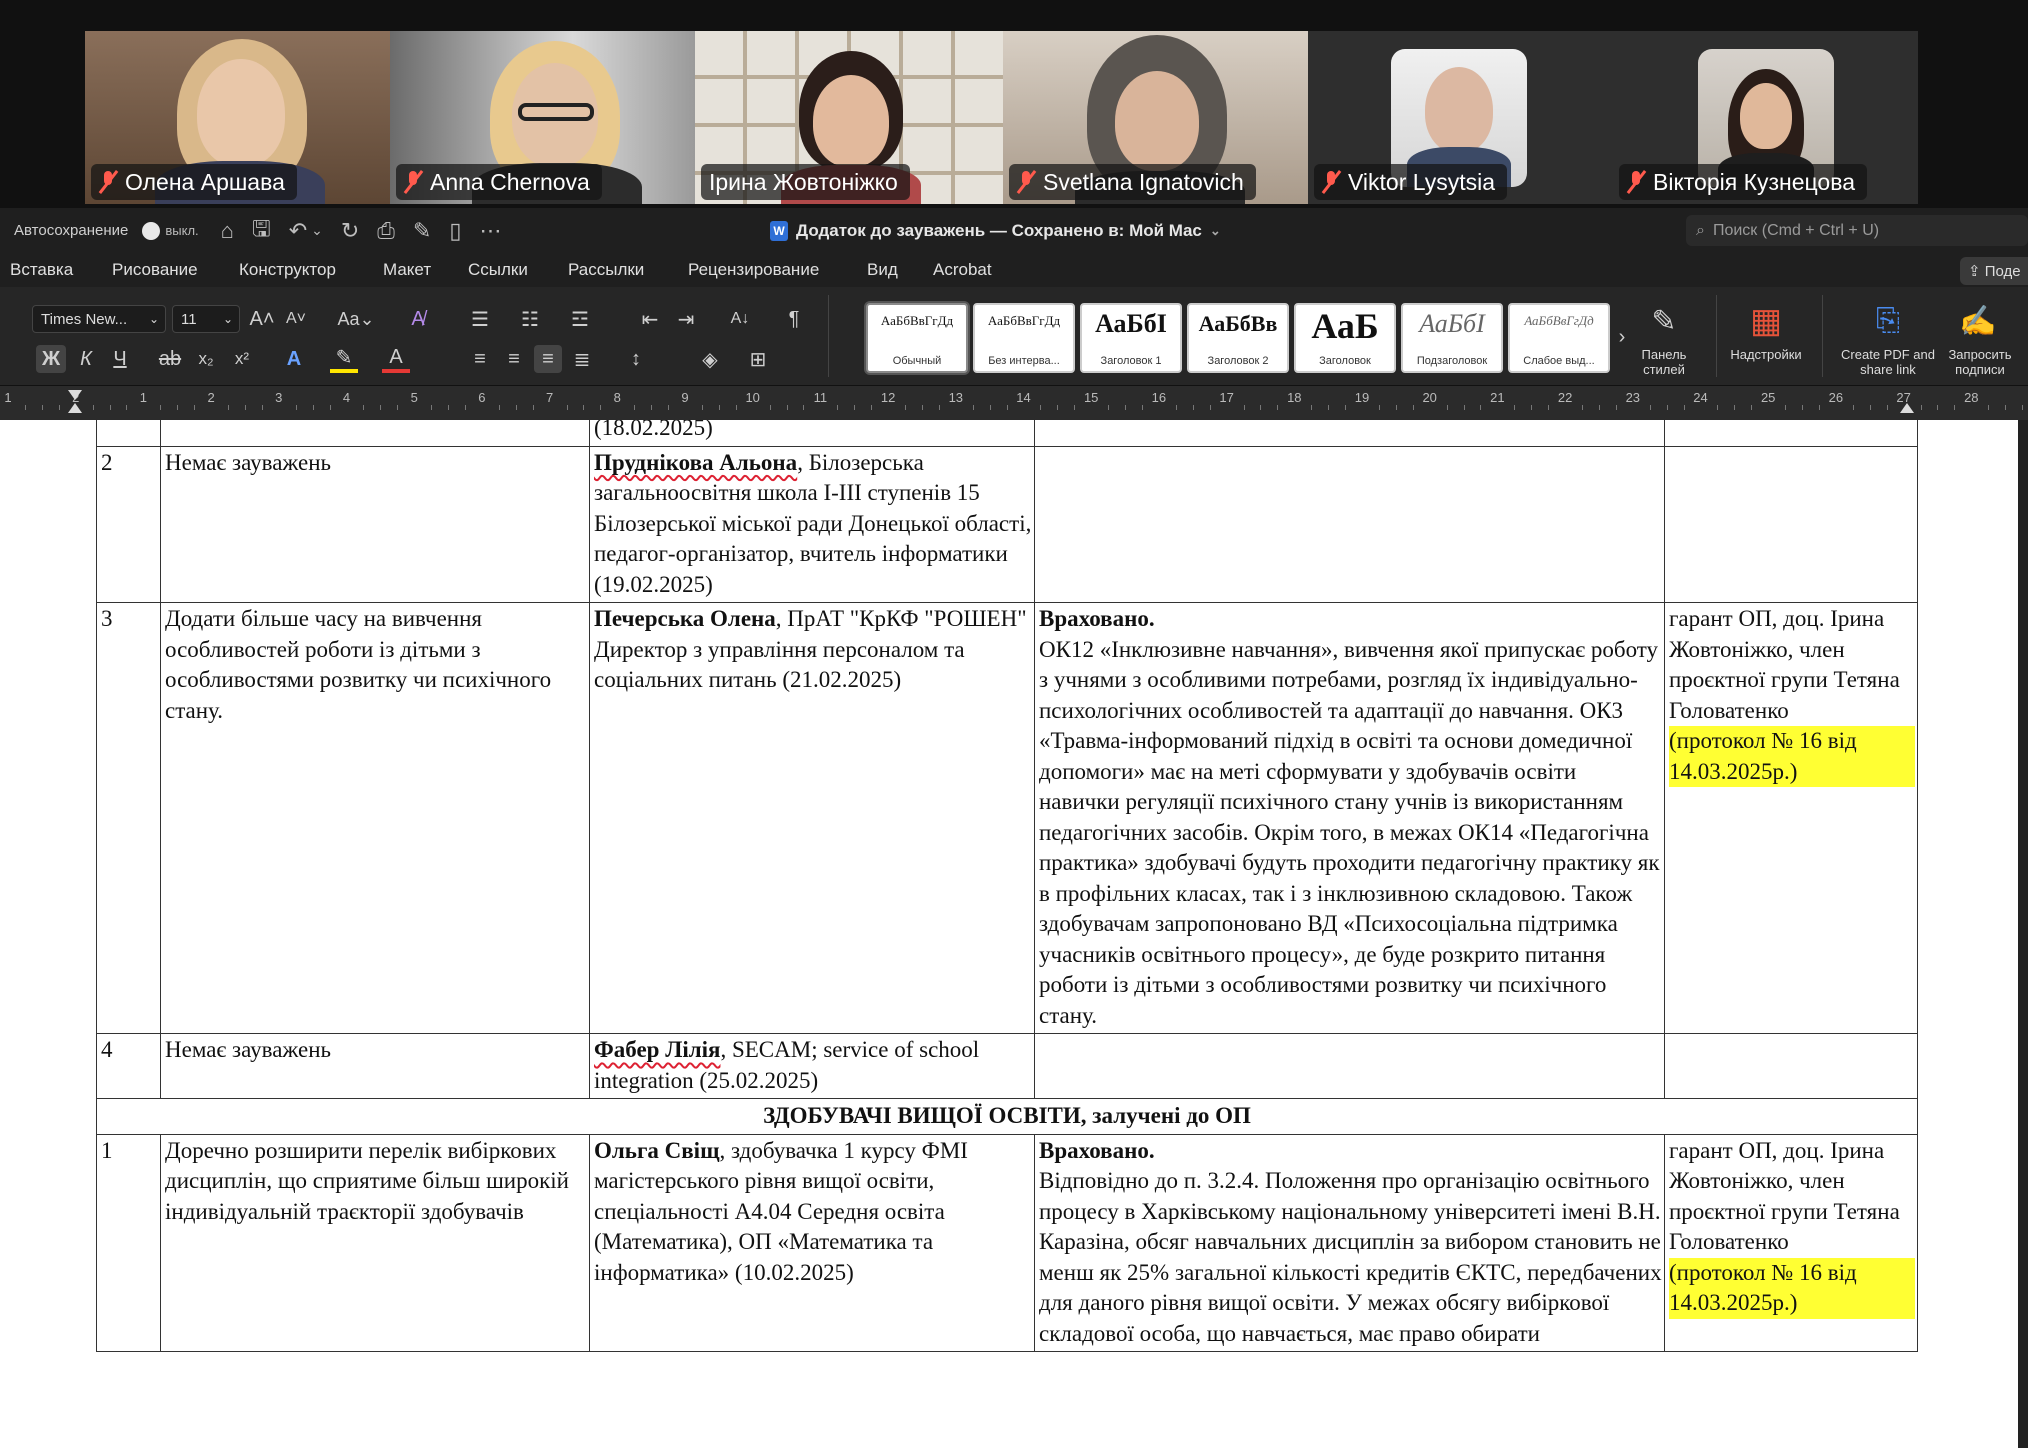  Describe the element at coordinates (580, 319) in the screenshot. I see `multilevel-list-icon: ☲` at that location.